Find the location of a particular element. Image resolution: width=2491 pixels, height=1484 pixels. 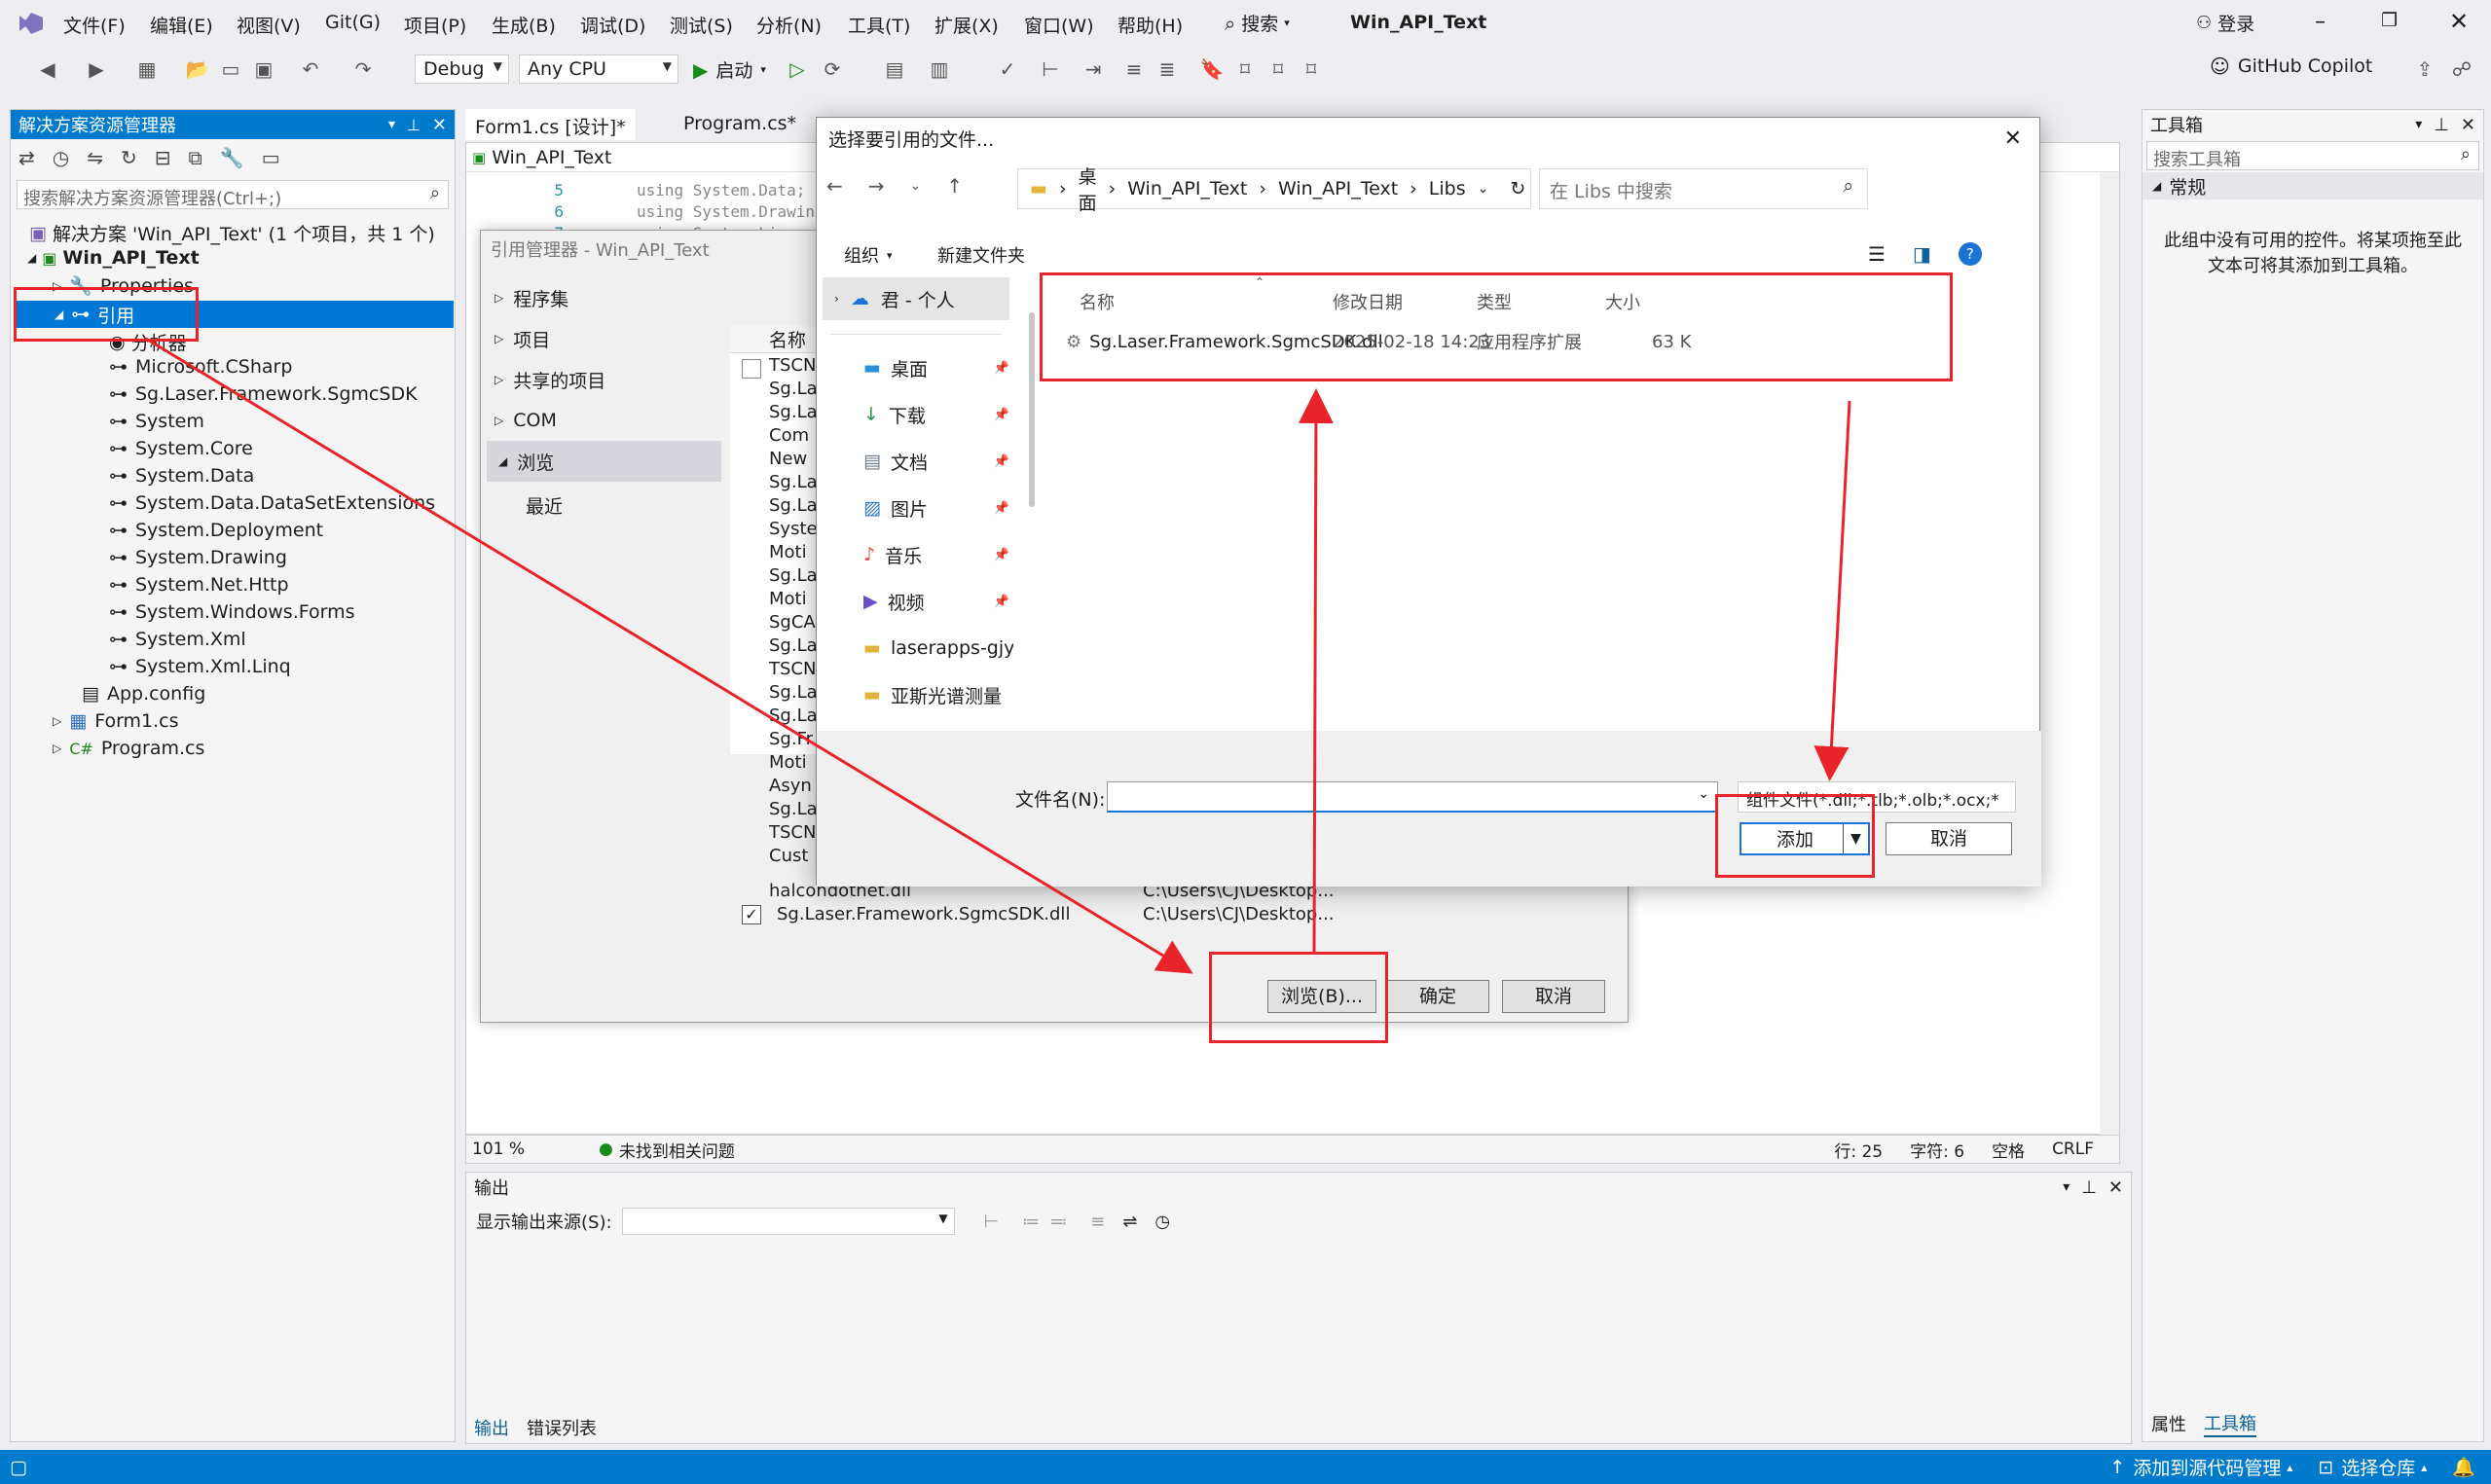

menu-view: 视图(V) is located at coordinates (269, 25).